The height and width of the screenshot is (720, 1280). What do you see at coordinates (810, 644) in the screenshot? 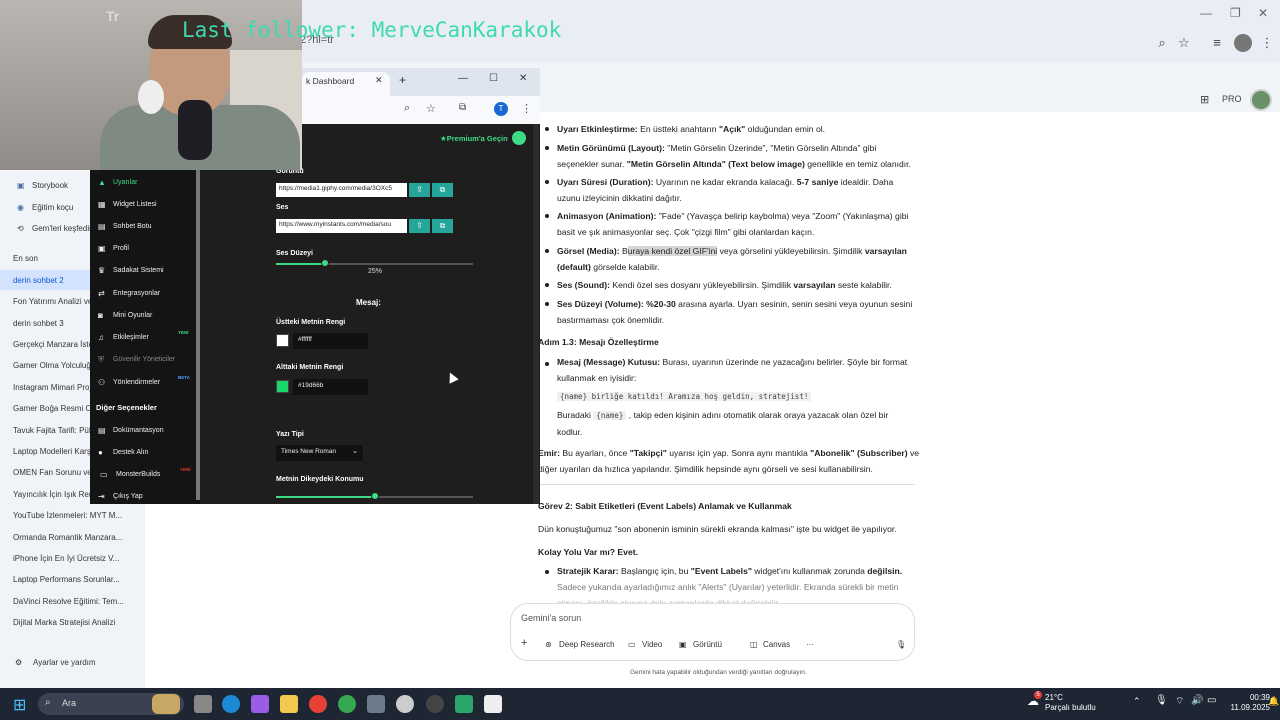
I see `more-tools-button: ···` at bounding box center [810, 644].